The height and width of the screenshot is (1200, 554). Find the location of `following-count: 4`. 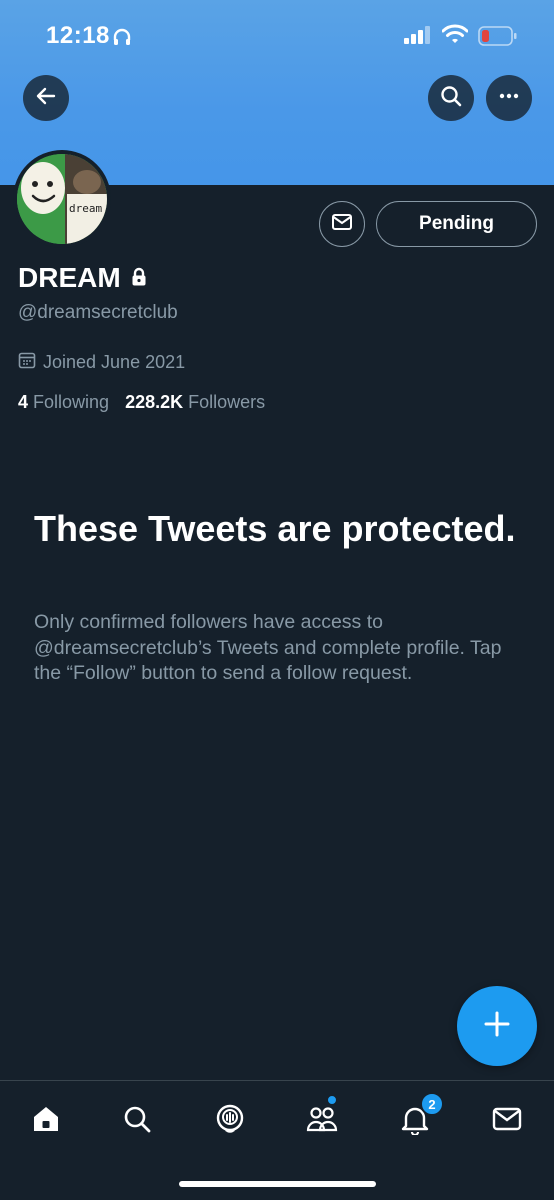

following-count: 4 is located at coordinates (23, 402).